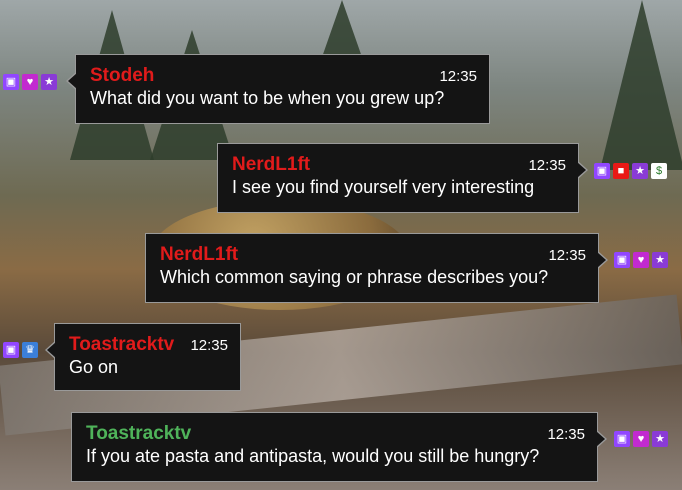 Image resolution: width=682 pixels, height=490 pixels. What do you see at coordinates (139, 433) in the screenshot?
I see `username: Toastracktv` at bounding box center [139, 433].